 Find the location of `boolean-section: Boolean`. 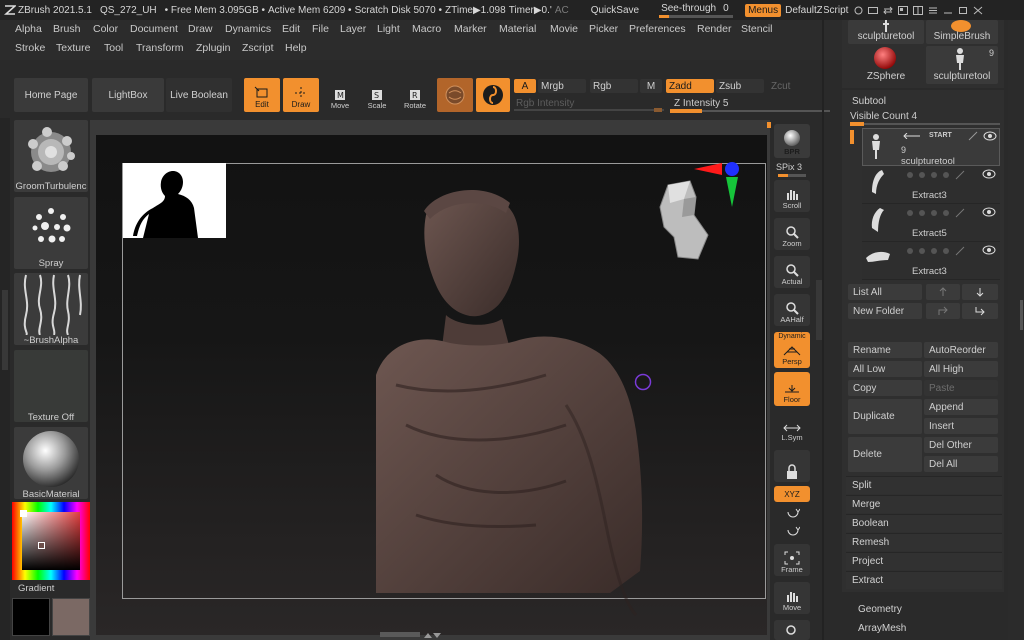

boolean-section: Boolean is located at coordinates (924, 523).